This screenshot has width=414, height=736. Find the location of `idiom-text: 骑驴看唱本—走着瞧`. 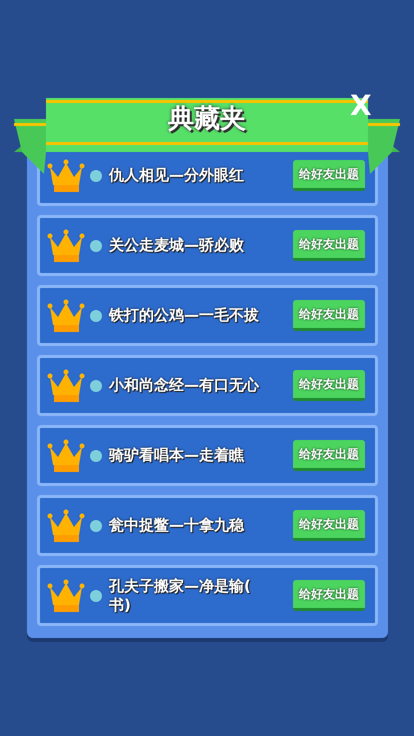

idiom-text: 骑驴看唱本—走着瞧 is located at coordinates (177, 455).